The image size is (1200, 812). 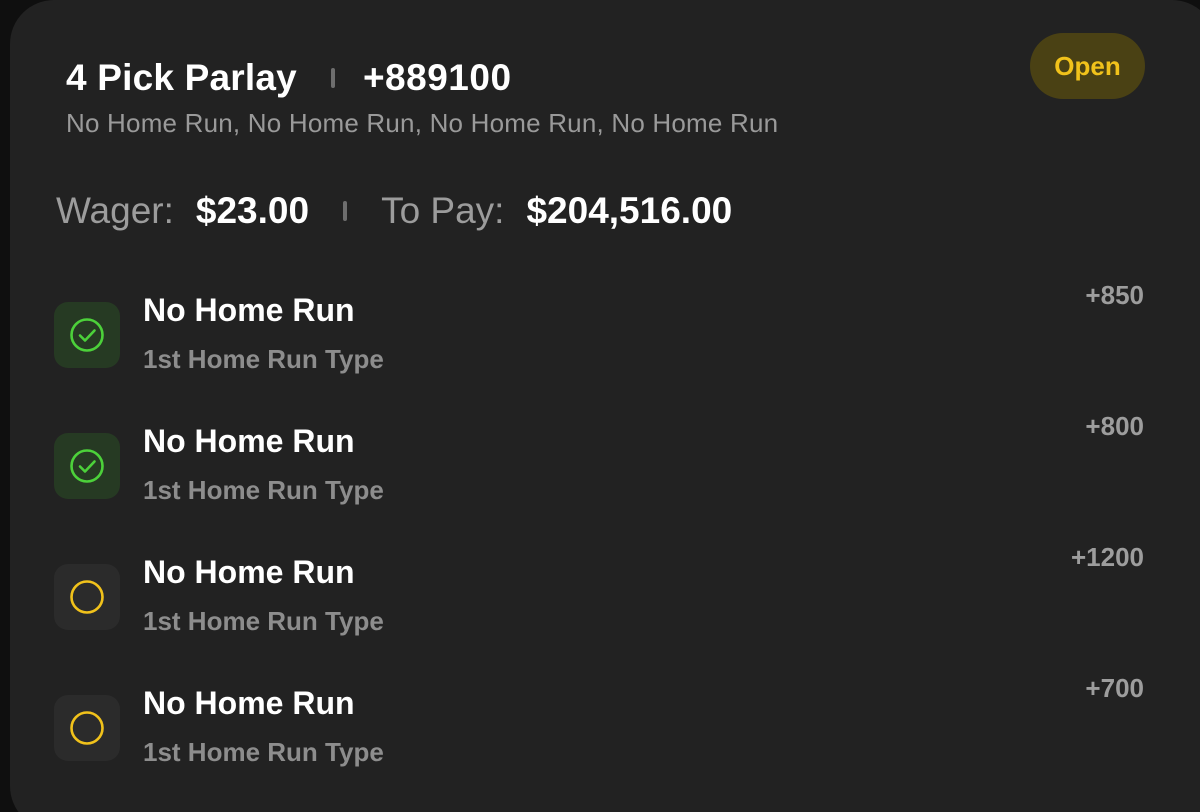 What do you see at coordinates (629, 210) in the screenshot?
I see `to-pay-value: $204,516.00` at bounding box center [629, 210].